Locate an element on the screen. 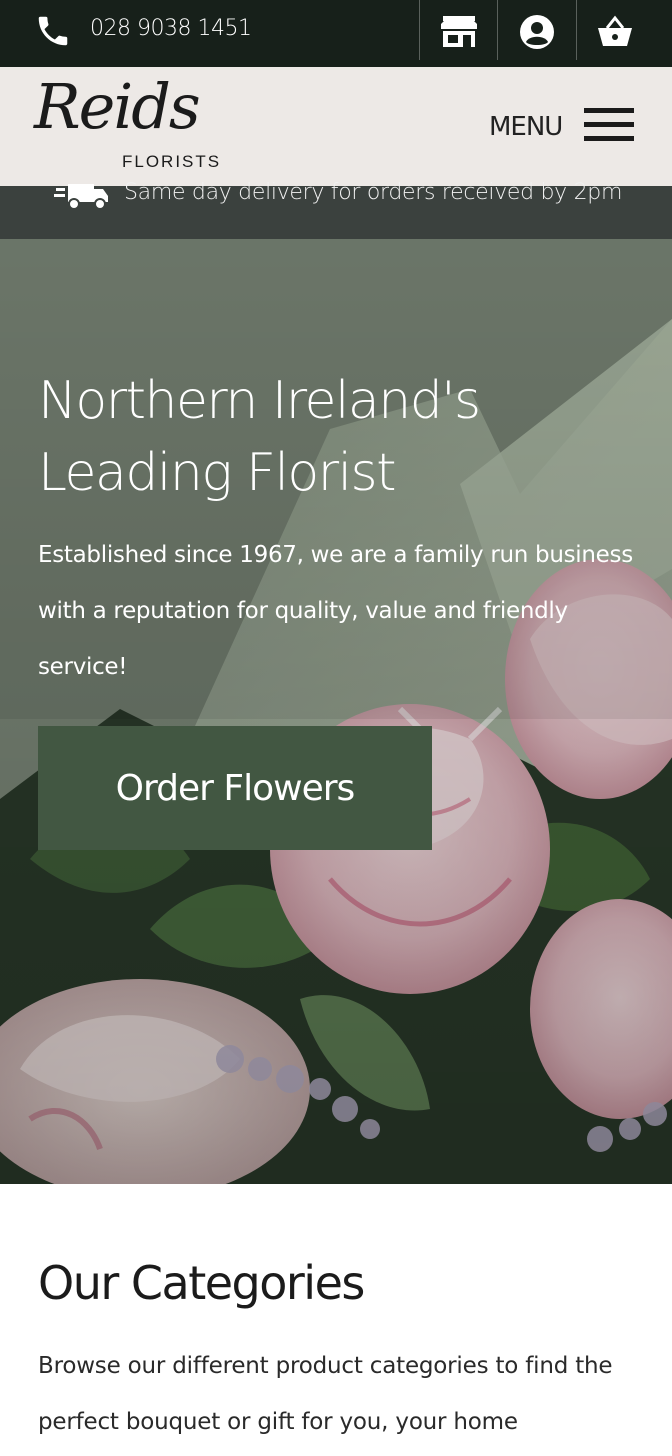  menu-label: MENU is located at coordinates (526, 127).